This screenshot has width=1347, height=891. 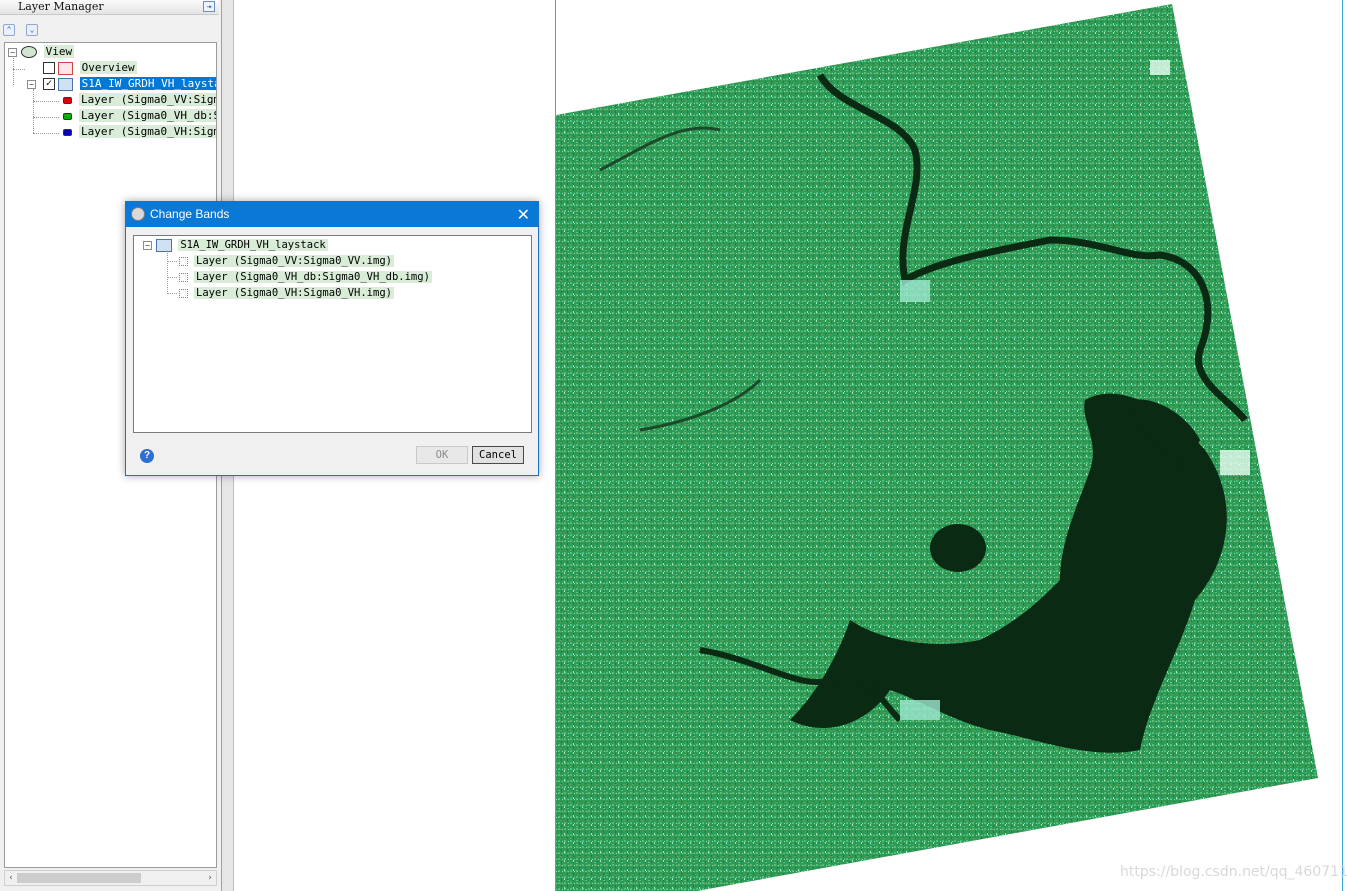 I want to click on tree-item-overview-label: Overview, so click(x=108, y=67).